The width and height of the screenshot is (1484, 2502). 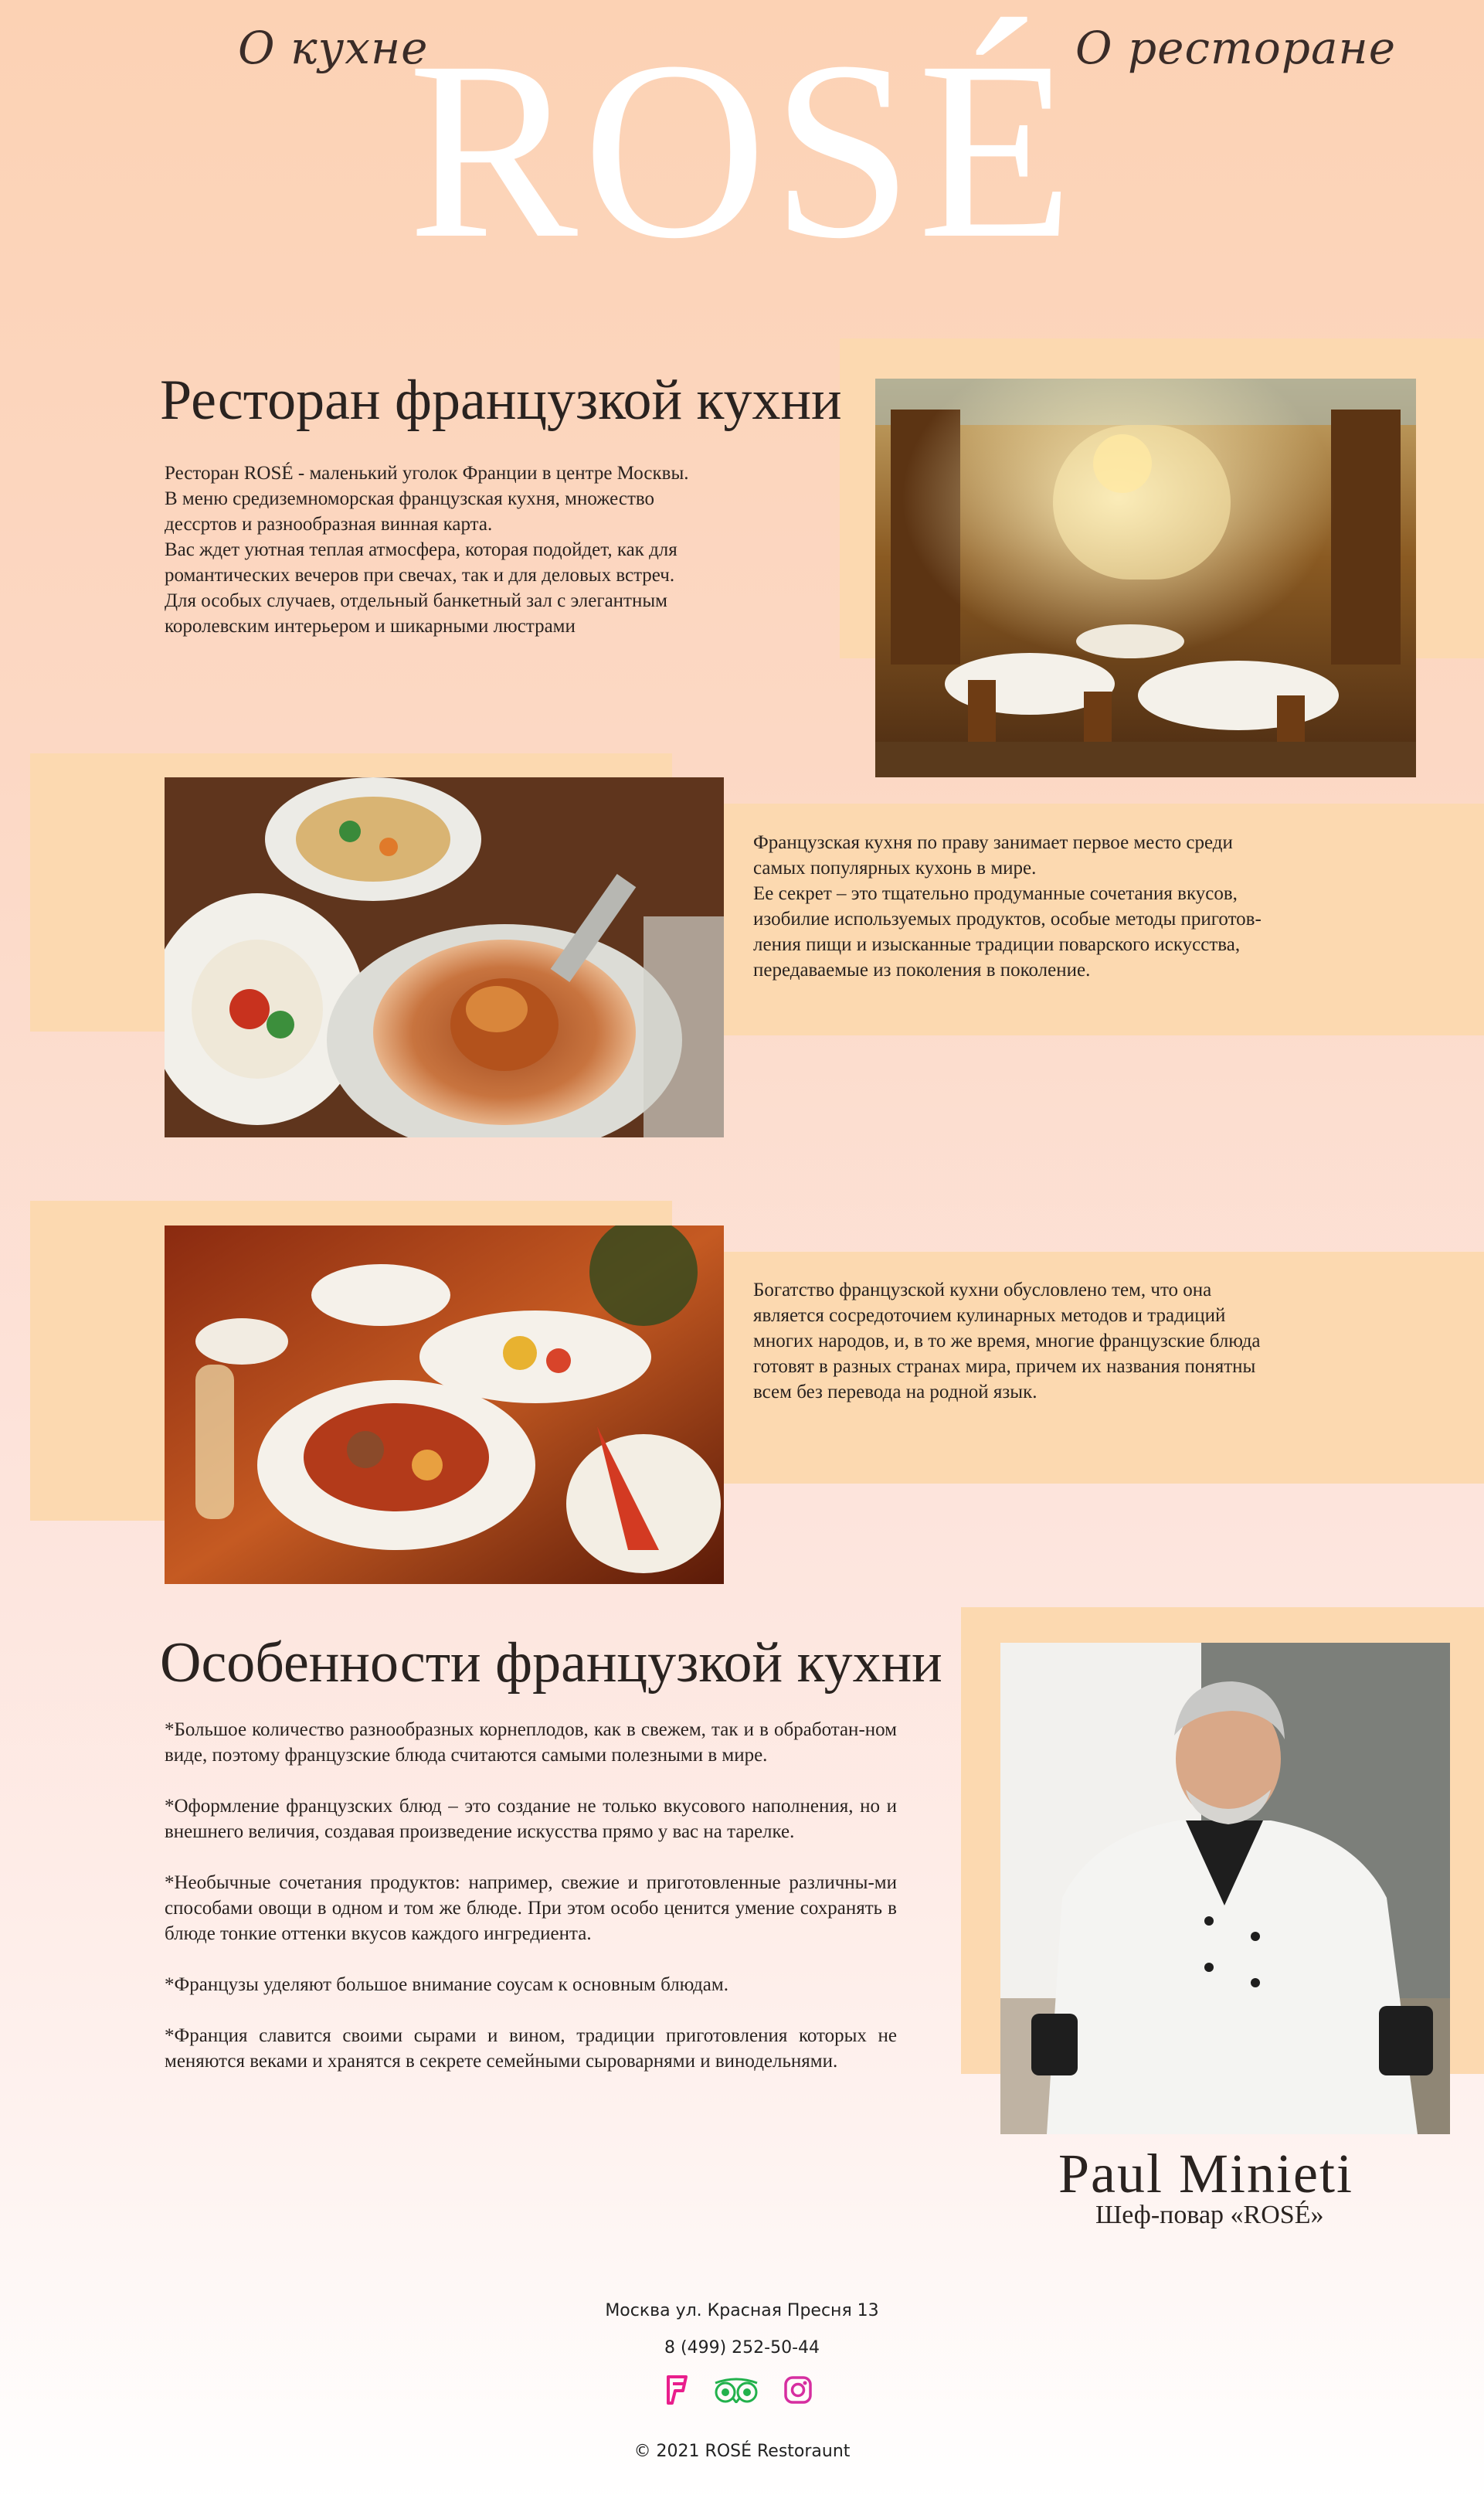 What do you see at coordinates (895, 869) in the screenshot?
I see `cuisine1-line: самых популярных кухонь в мире.` at bounding box center [895, 869].